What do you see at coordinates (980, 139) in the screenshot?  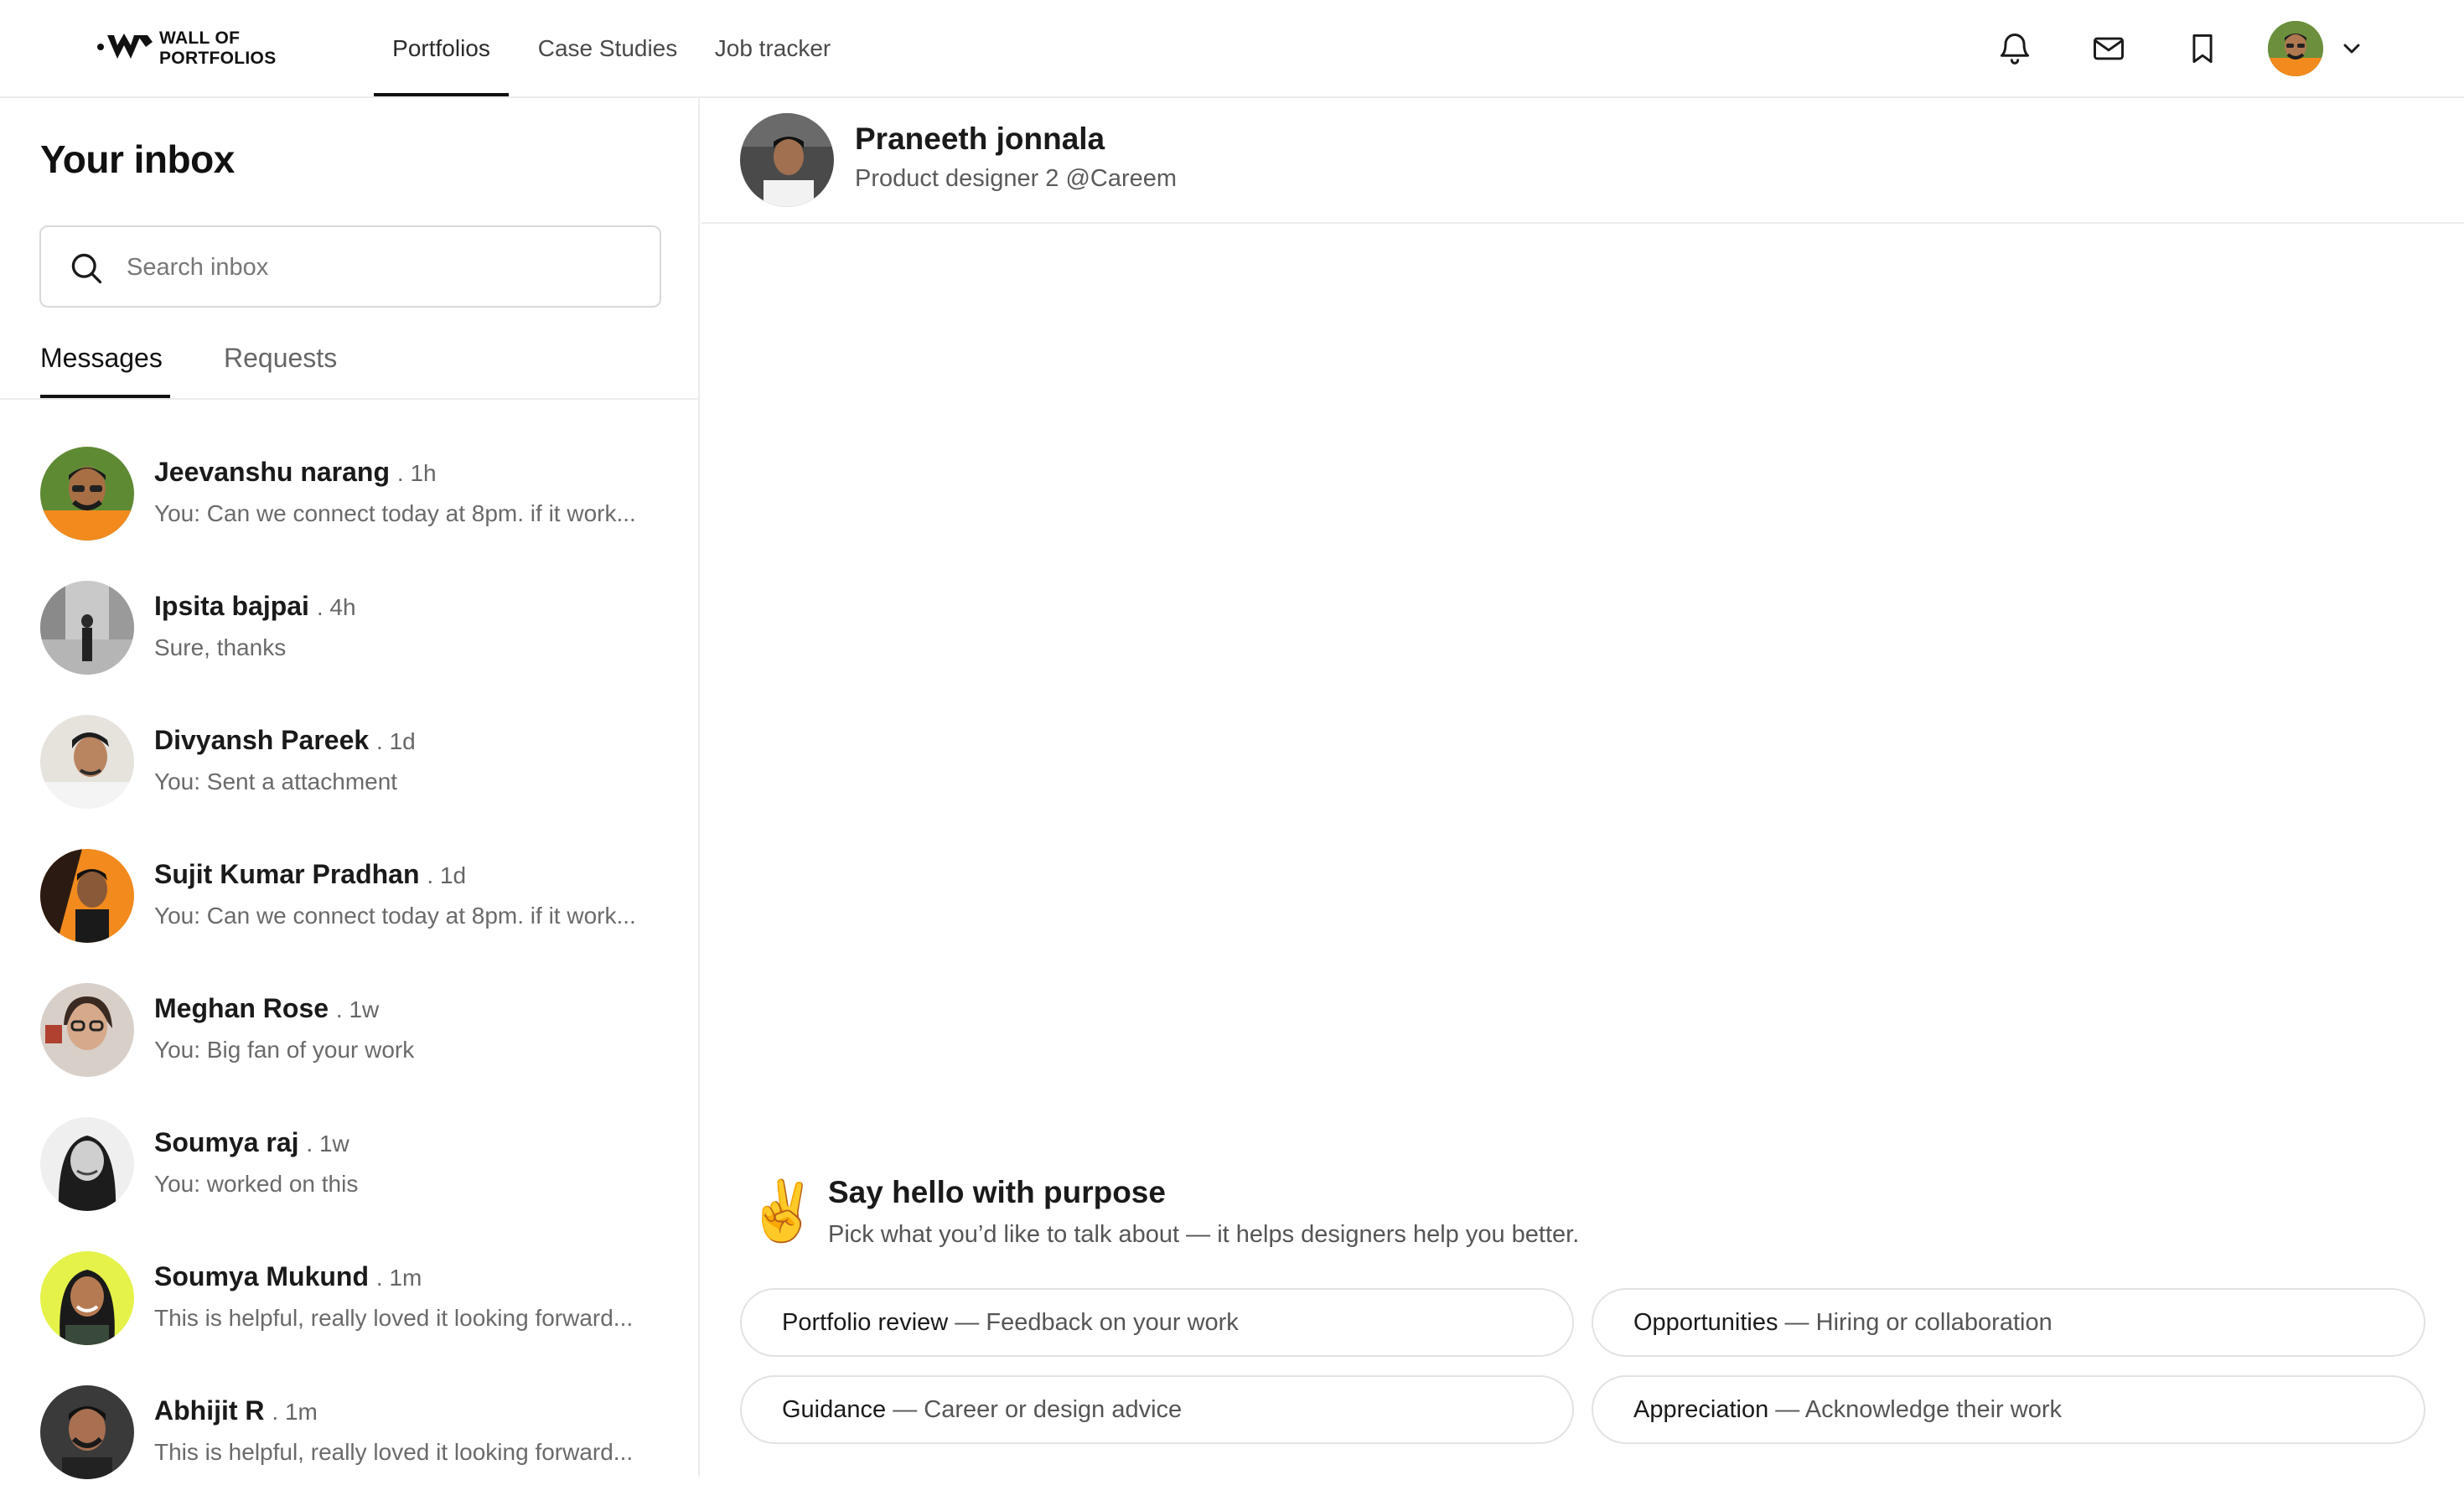 I see `contact-name: Praneeth jonnala` at bounding box center [980, 139].